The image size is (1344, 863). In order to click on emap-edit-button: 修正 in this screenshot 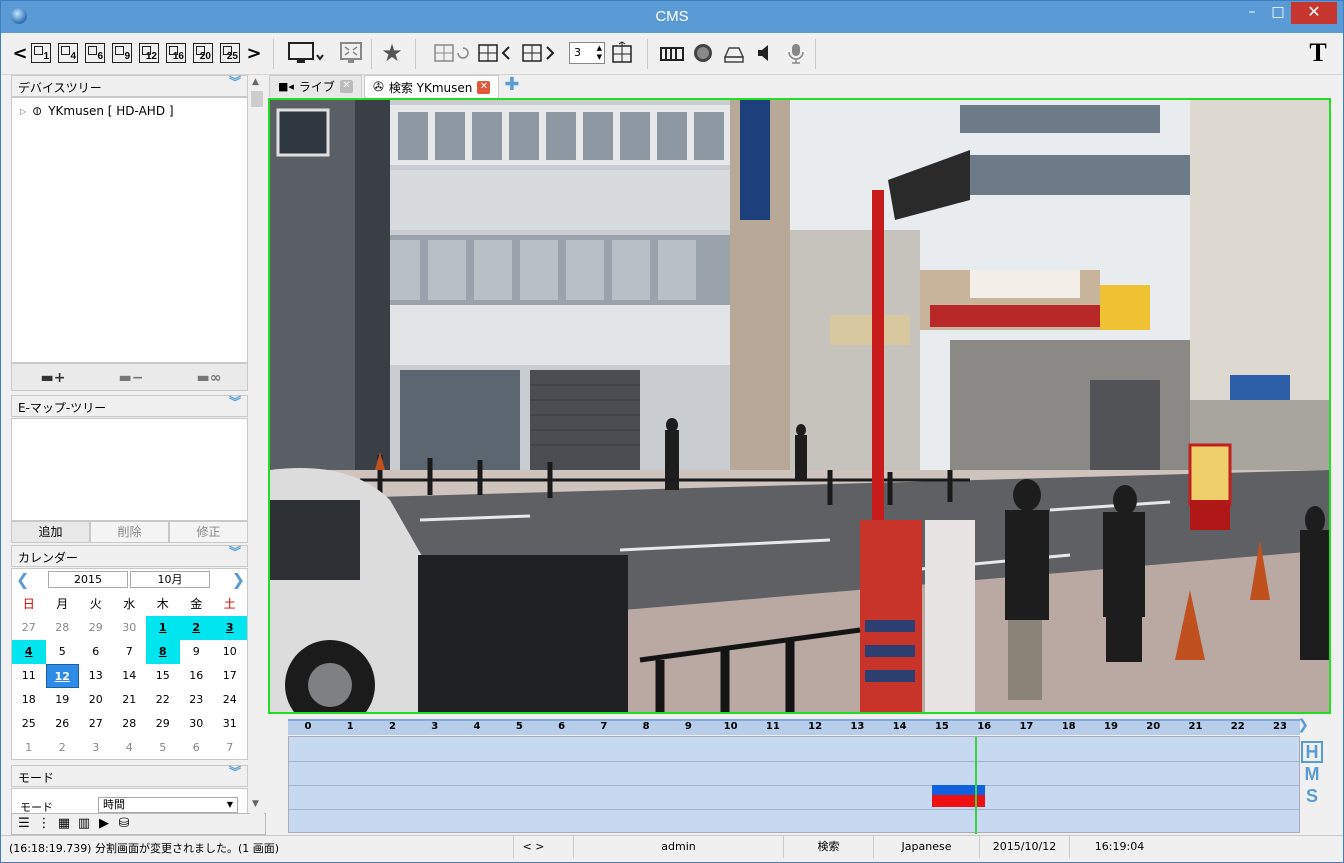, I will do `click(208, 532)`.